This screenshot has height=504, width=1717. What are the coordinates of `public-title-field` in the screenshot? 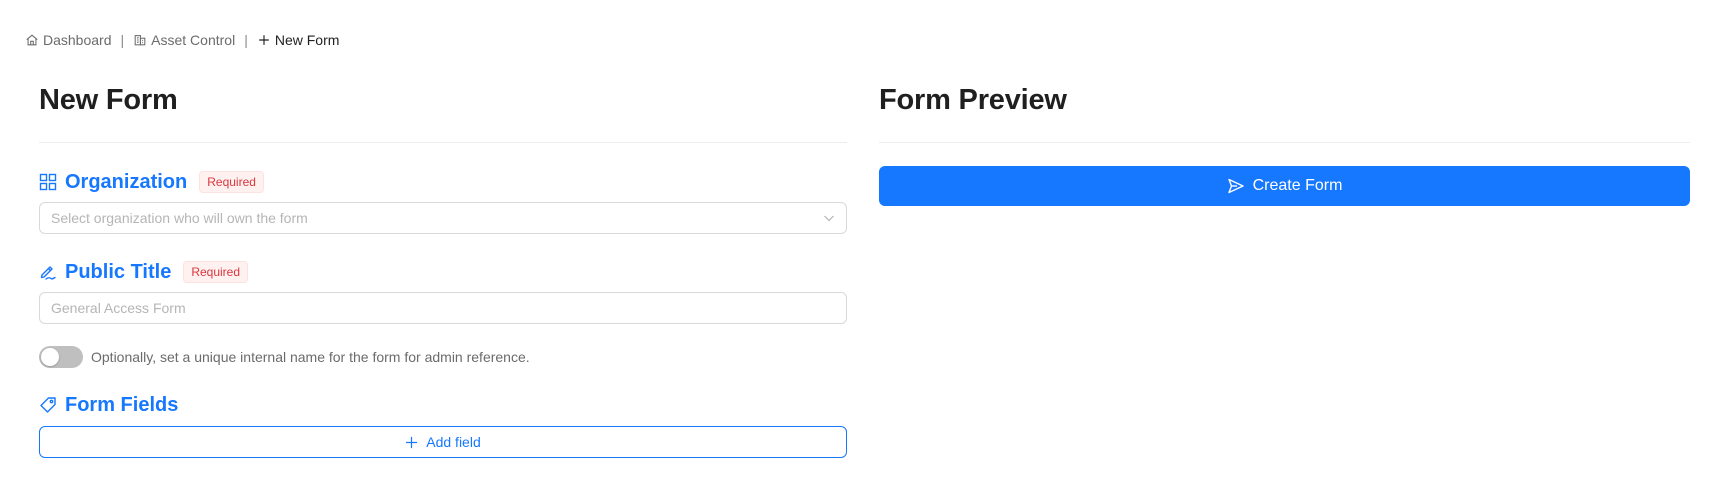 It's located at (443, 308).